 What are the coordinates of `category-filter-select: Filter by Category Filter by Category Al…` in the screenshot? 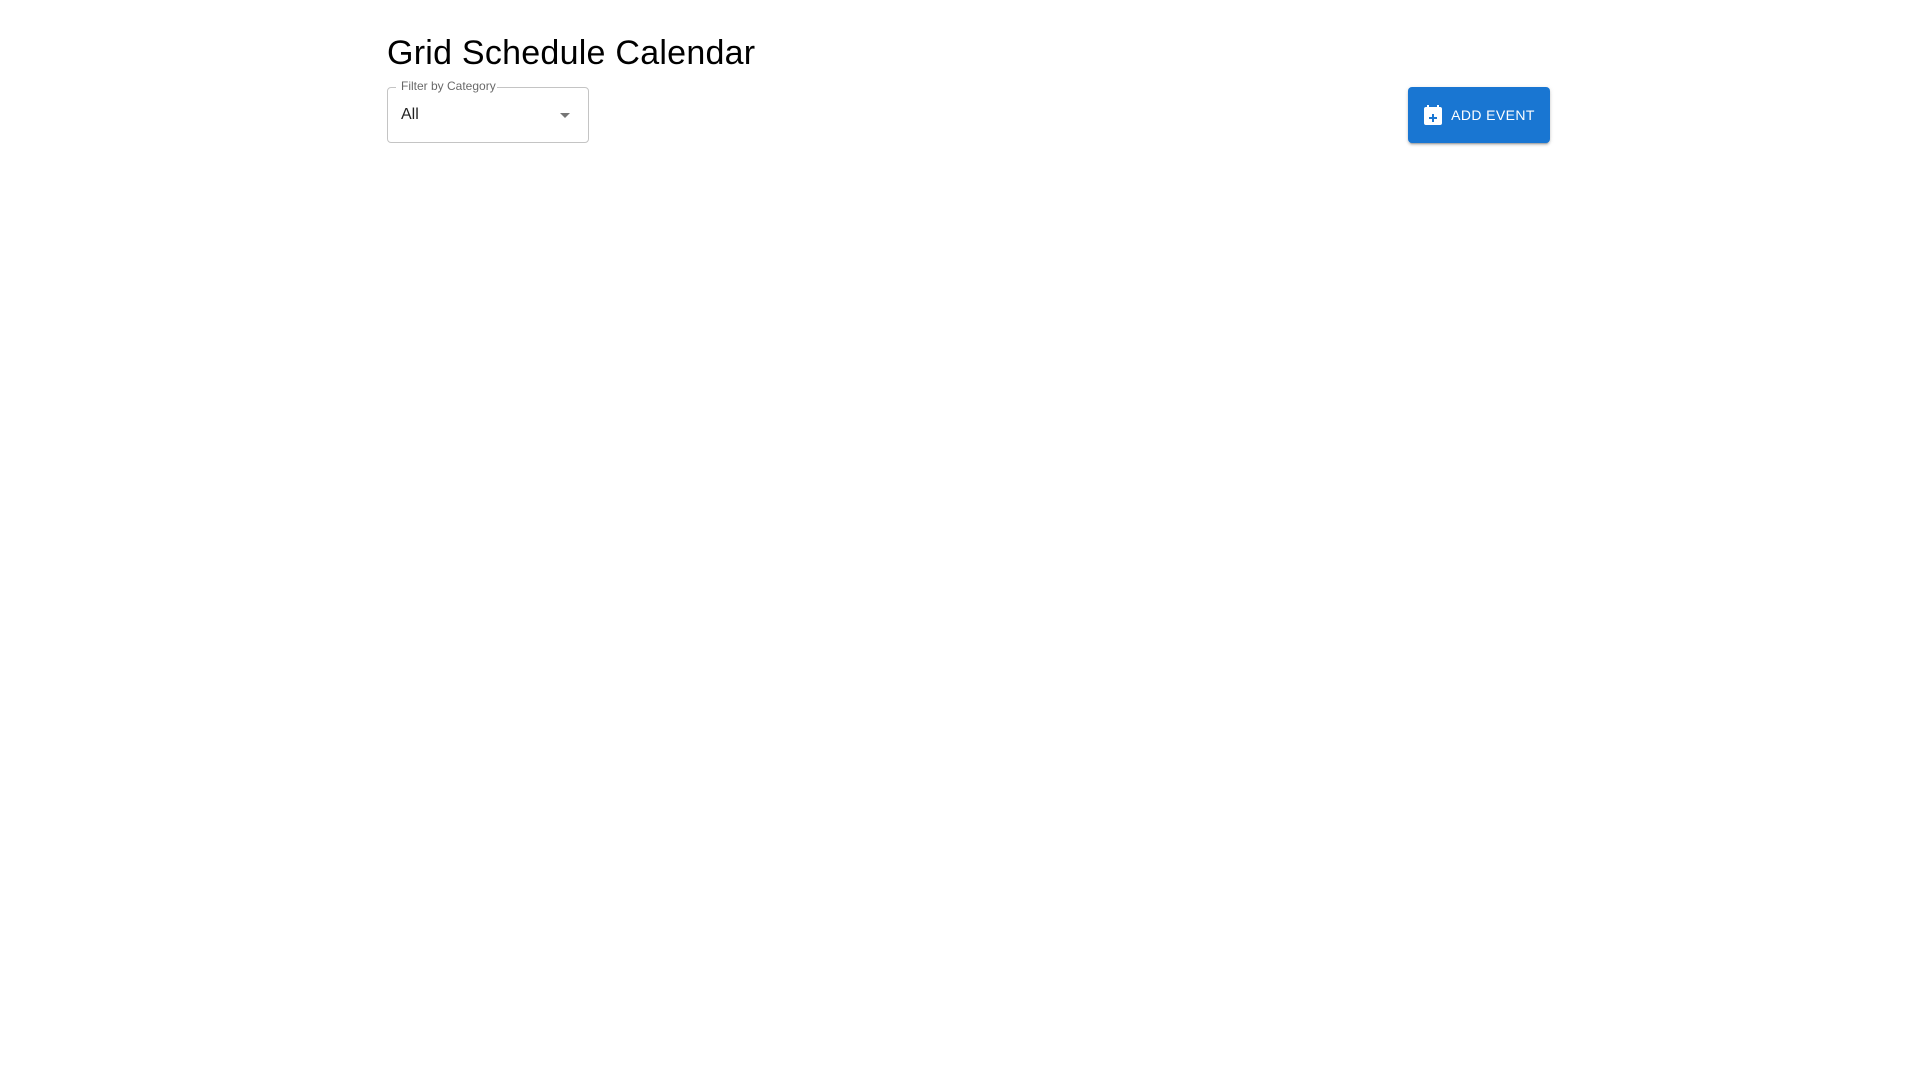 It's located at (488, 111).